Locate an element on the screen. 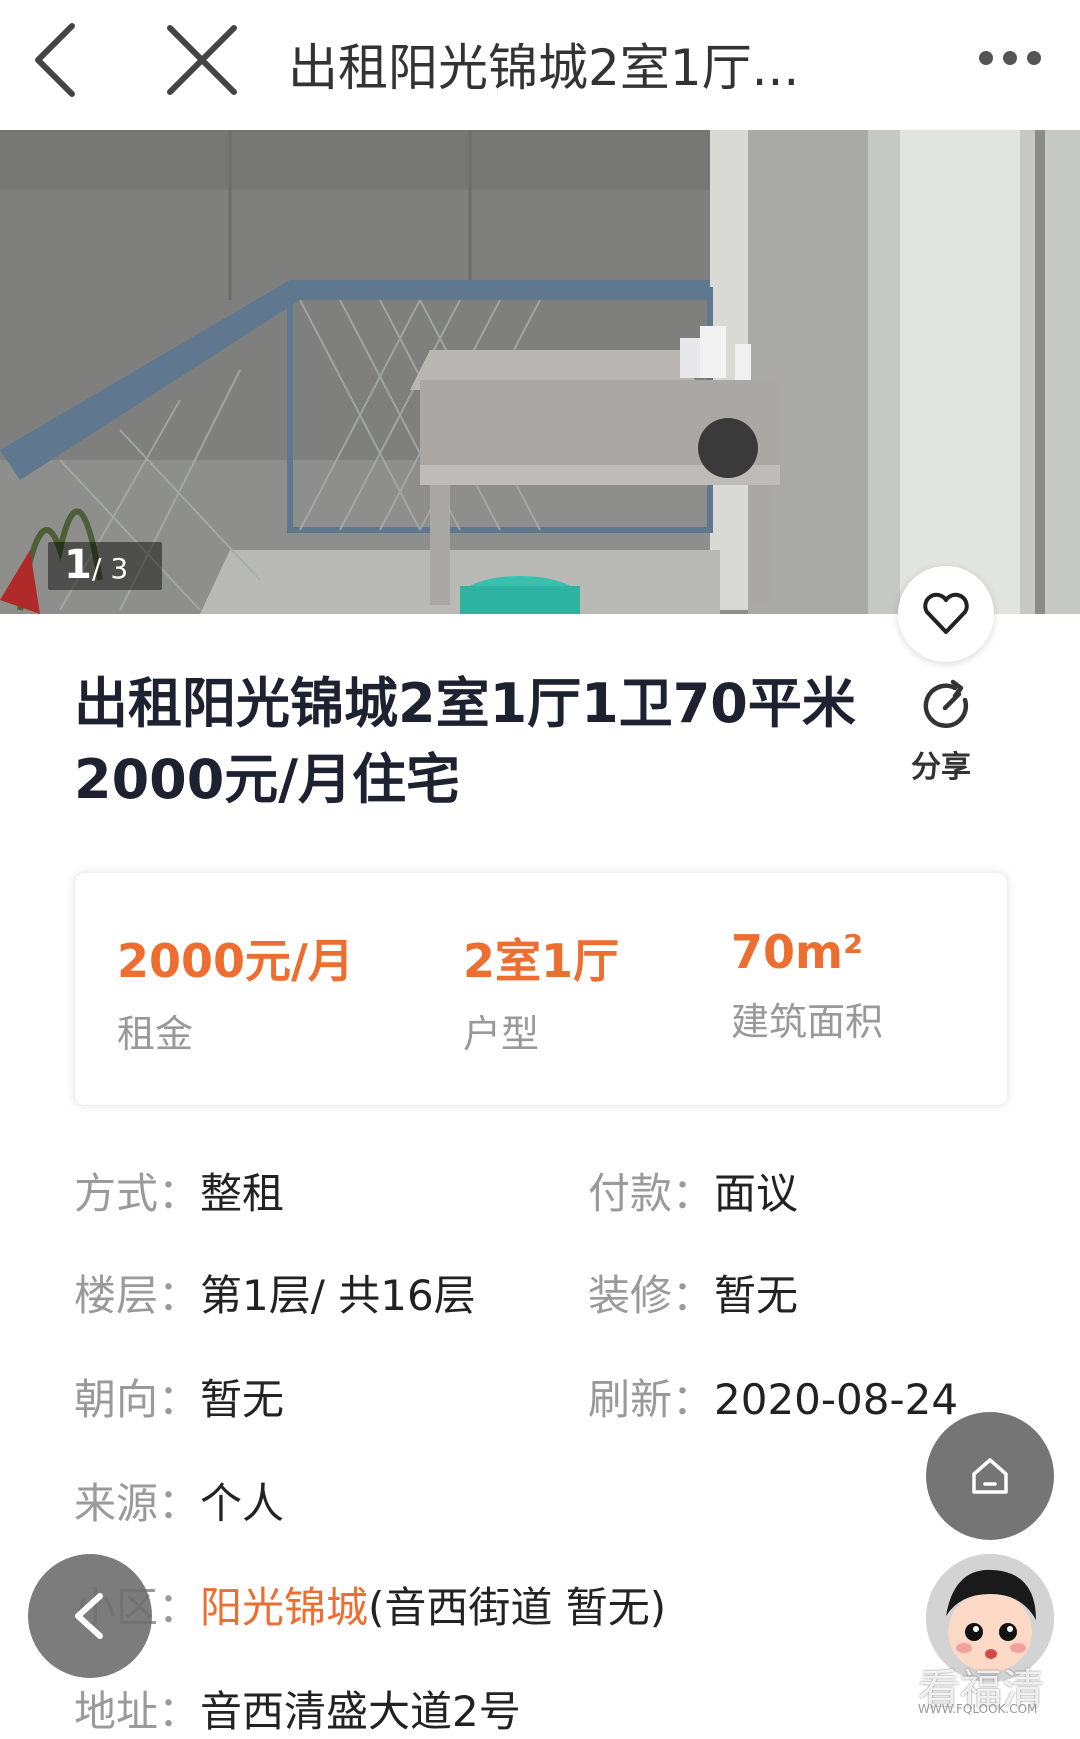 Image resolution: width=1080 pixels, height=1739 pixels. stat-rent: 2000元/月 租金 is located at coordinates (235, 991).